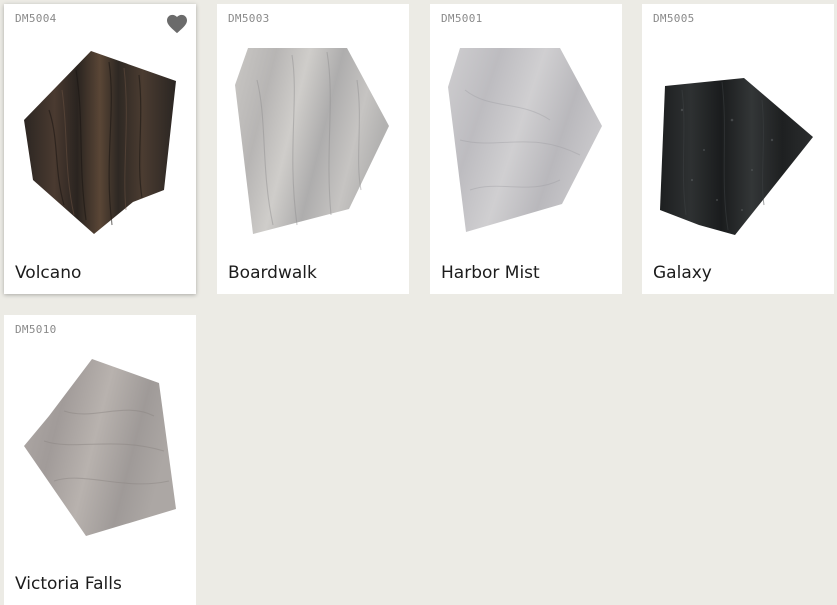 The height and width of the screenshot is (605, 837). I want to click on product-card: DM5003 Boardwalk, so click(313, 149).